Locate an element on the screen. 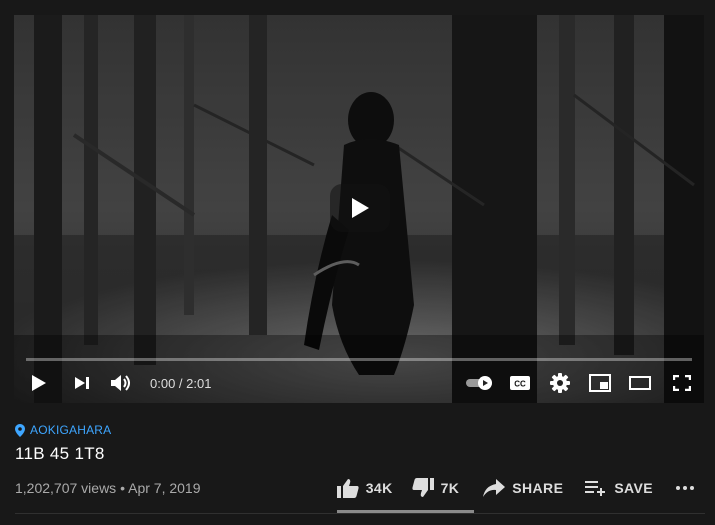 The image size is (715, 525). action-bar: 34K 7K SHARE SAVE is located at coordinates (520, 488).